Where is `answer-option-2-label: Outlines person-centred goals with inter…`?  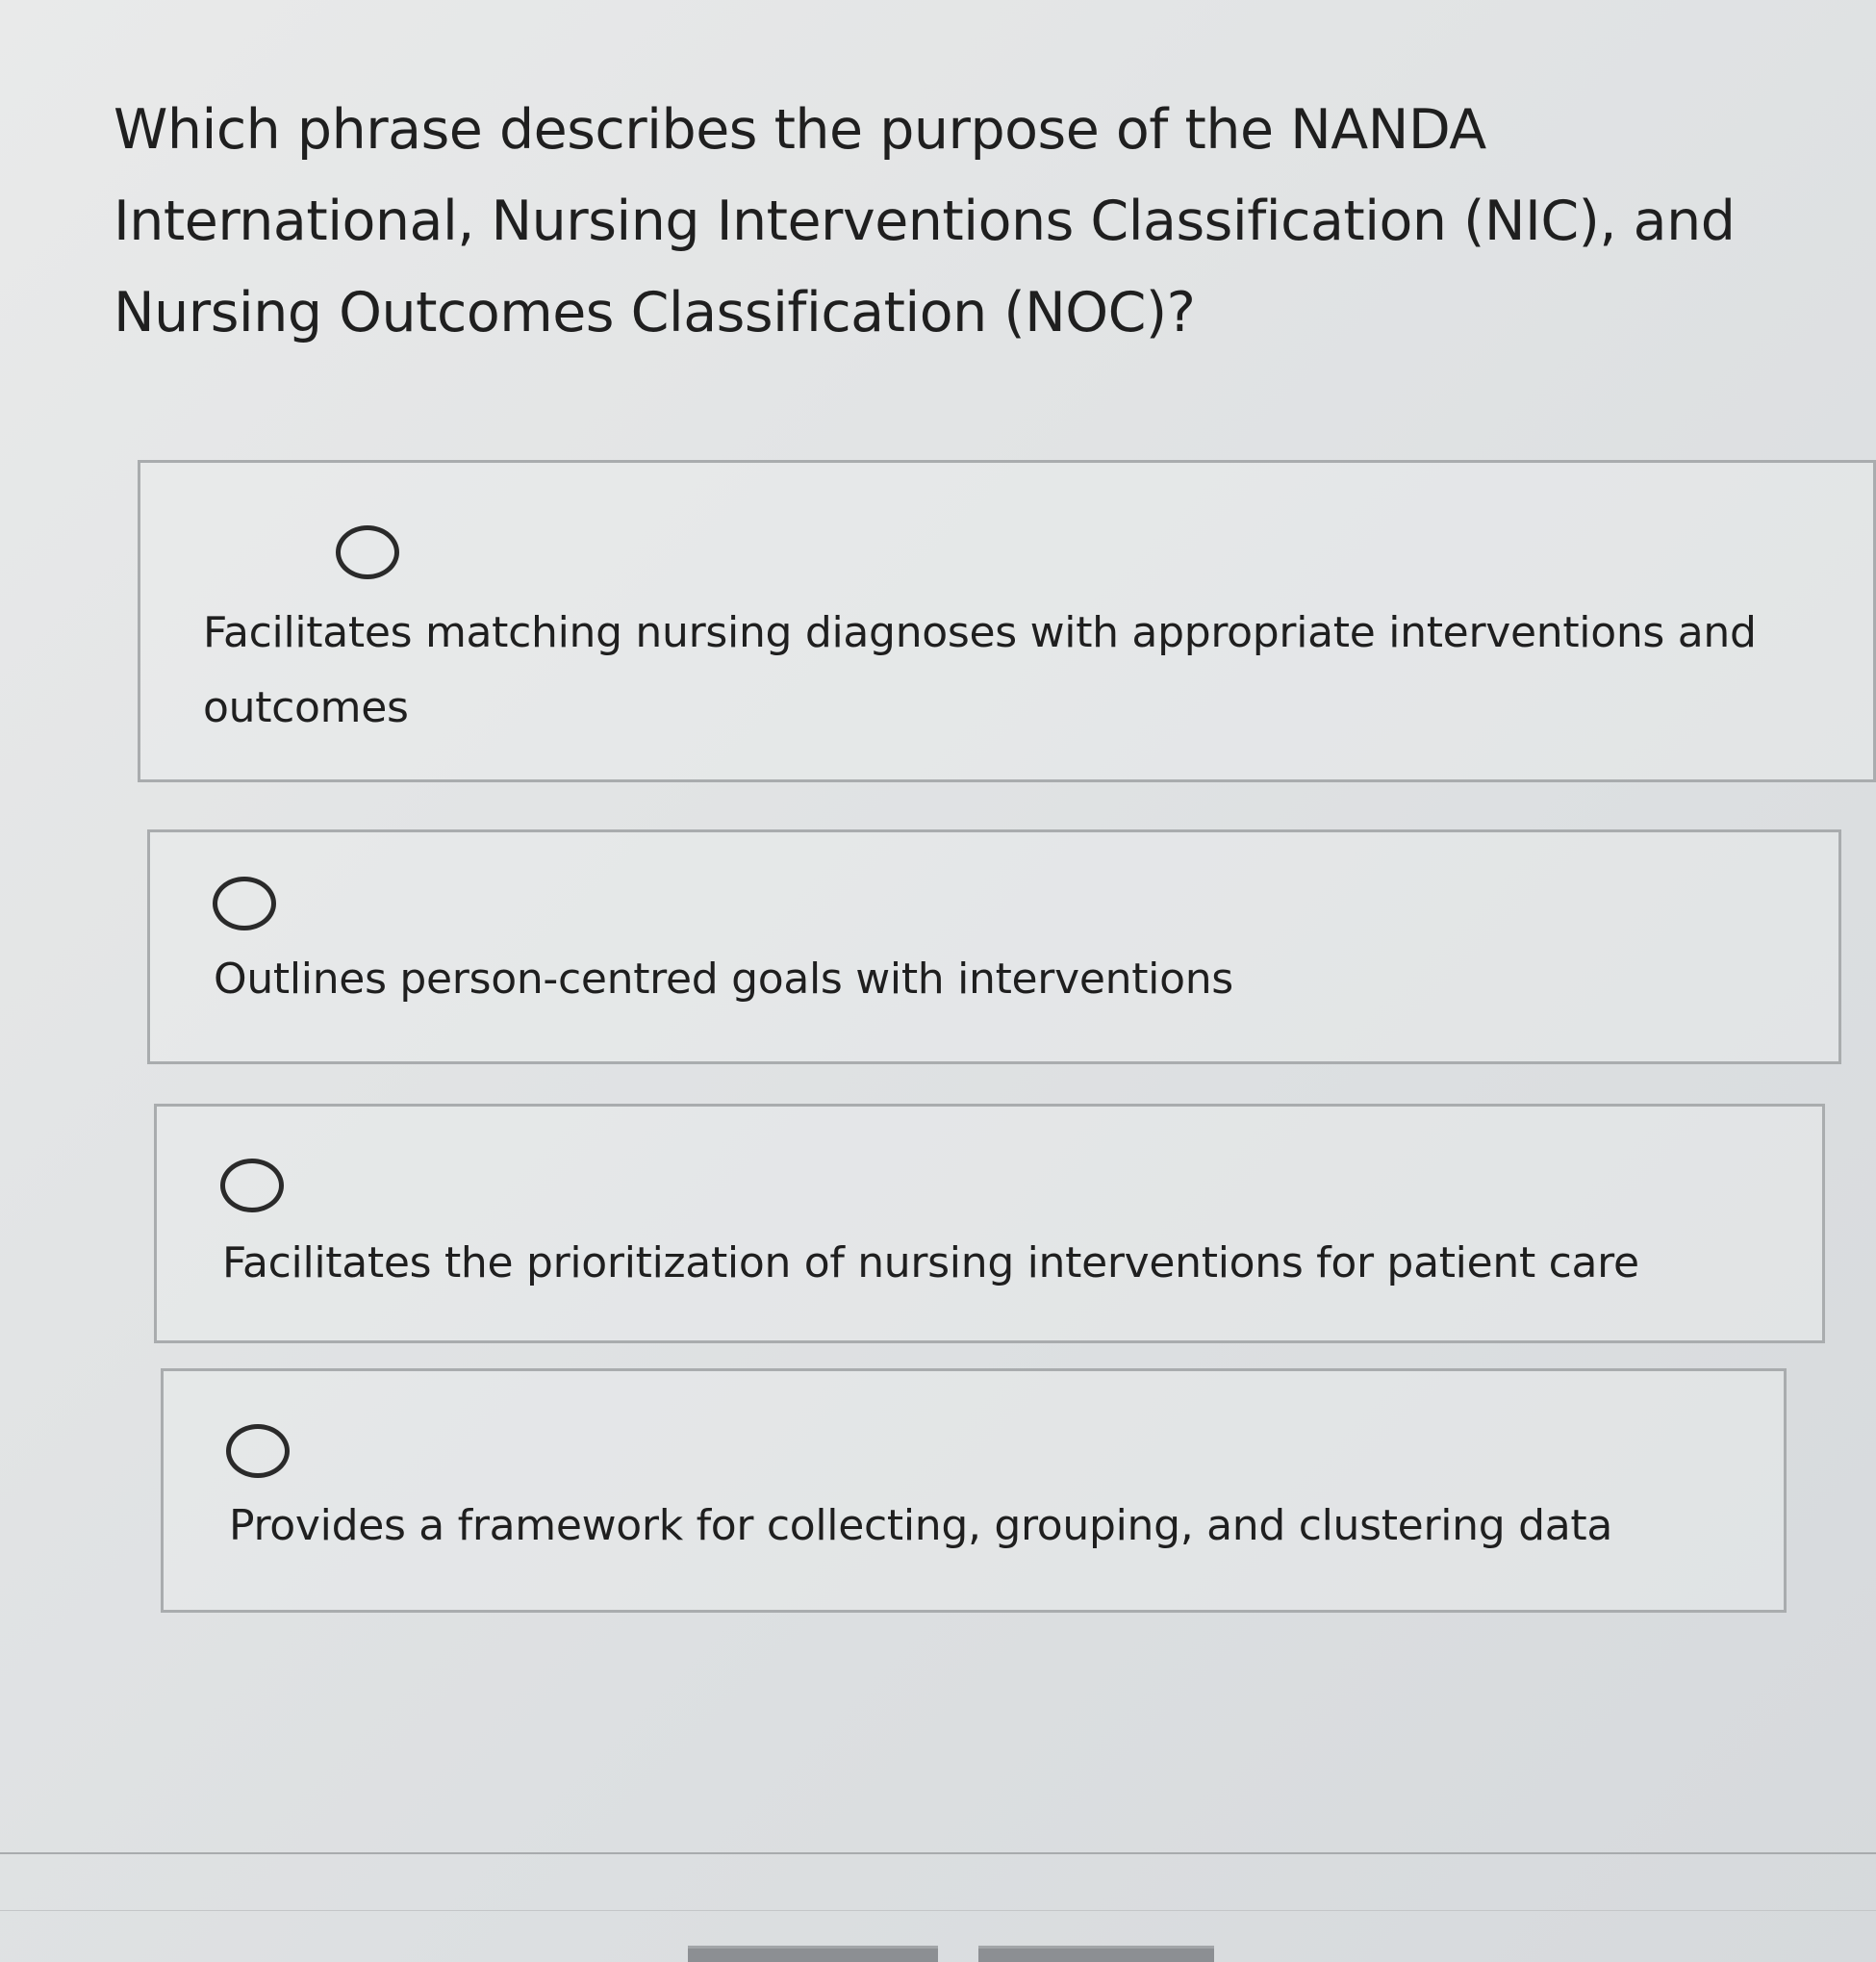 answer-option-2-label: Outlines person-centred goals with inter… is located at coordinates (723, 979).